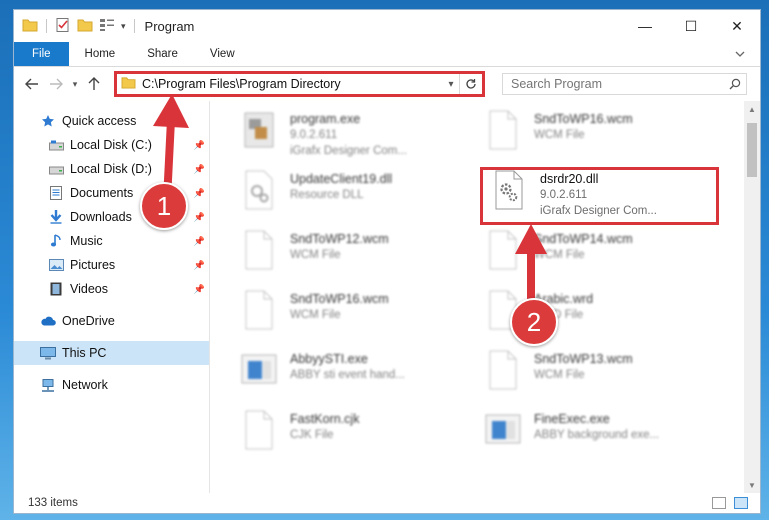 This screenshot has height=520, width=769. I want to click on documents-icon, so click(56, 193).